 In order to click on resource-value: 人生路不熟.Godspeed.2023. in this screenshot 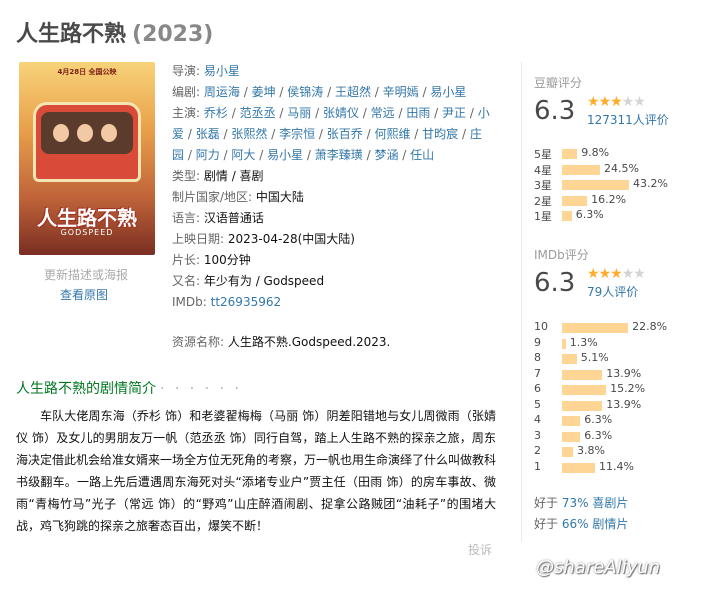, I will do `click(309, 342)`.